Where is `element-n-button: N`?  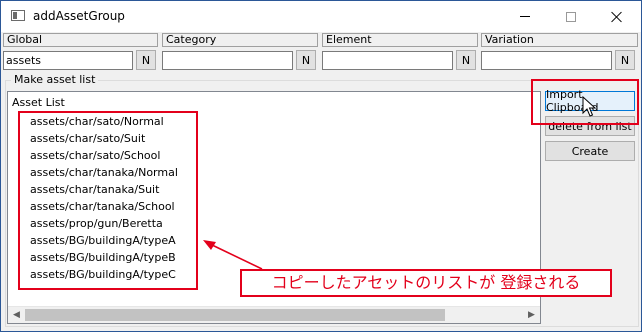
element-n-button: N is located at coordinates (466, 60).